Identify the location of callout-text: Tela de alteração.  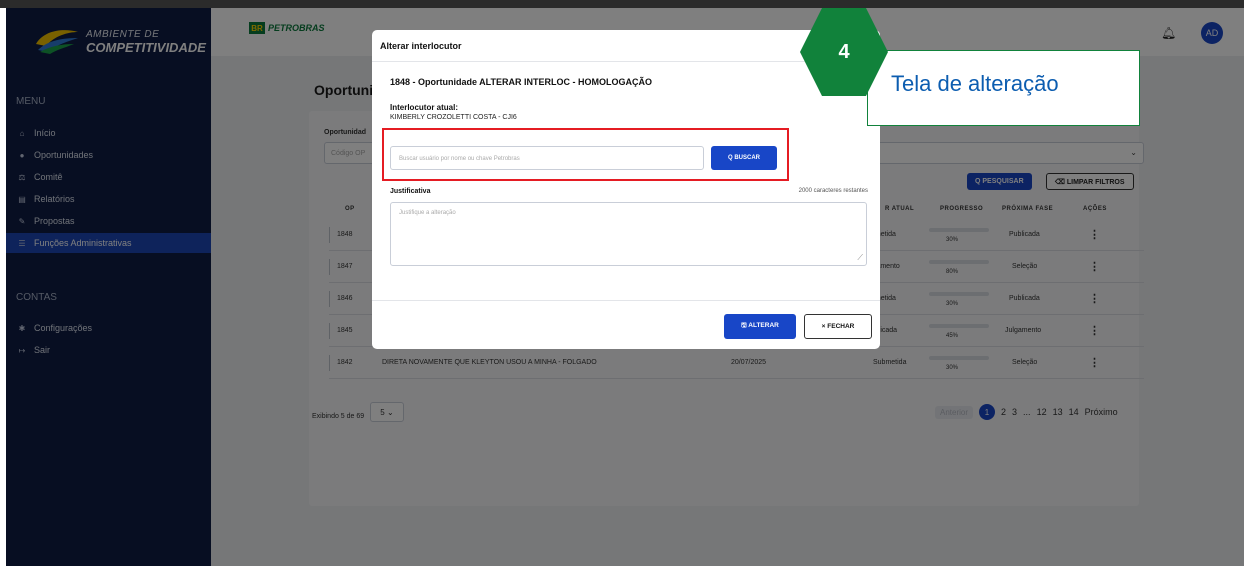
(975, 83).